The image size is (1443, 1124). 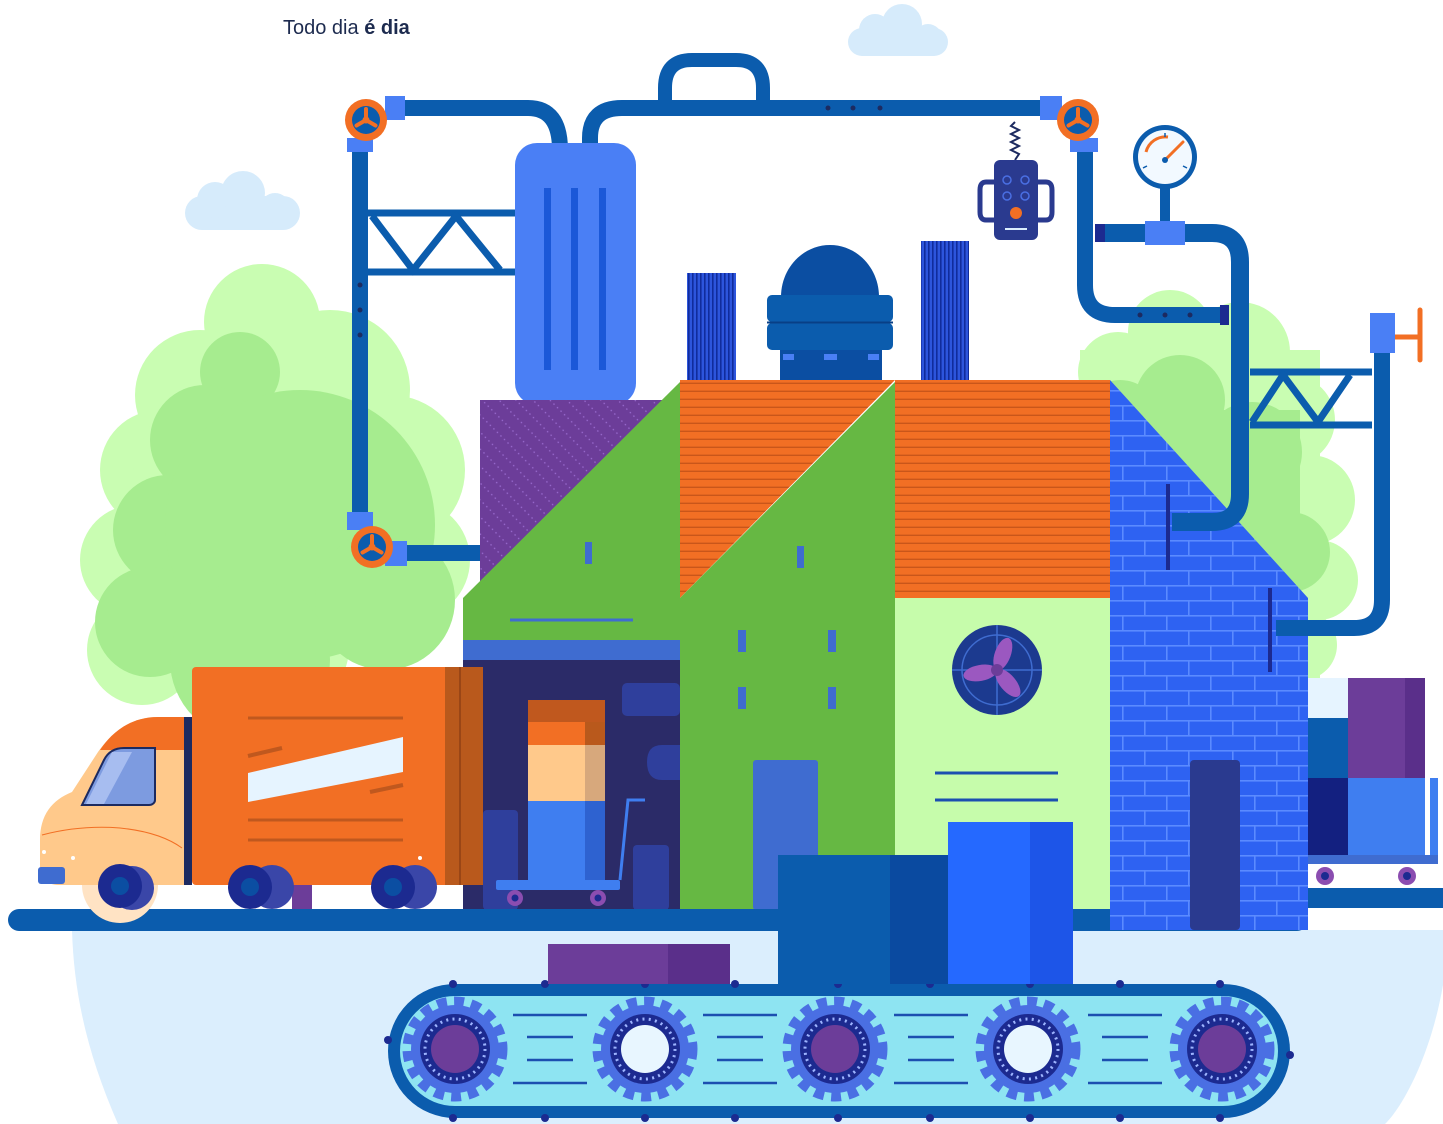 I want to click on box-bright-blue, so click(x=1010, y=903).